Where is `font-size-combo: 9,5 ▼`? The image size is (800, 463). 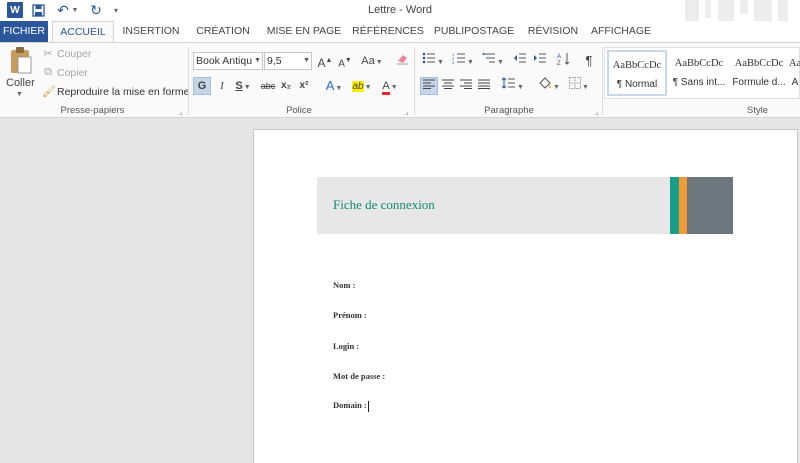
font-size-combo: 9,5 ▼ is located at coordinates (288, 61).